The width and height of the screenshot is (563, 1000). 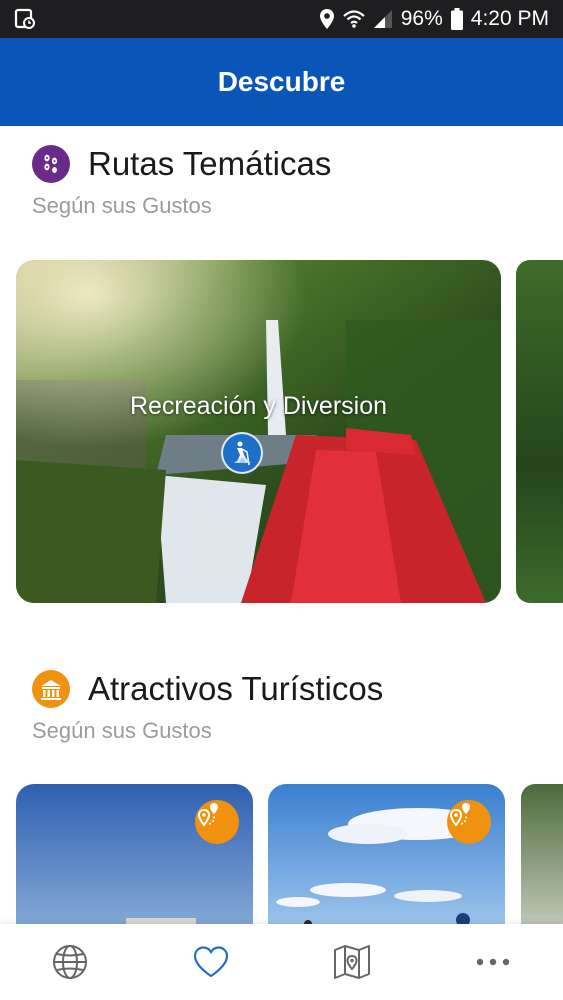 What do you see at coordinates (421, 18) in the screenshot?
I see `battery-level: 96%` at bounding box center [421, 18].